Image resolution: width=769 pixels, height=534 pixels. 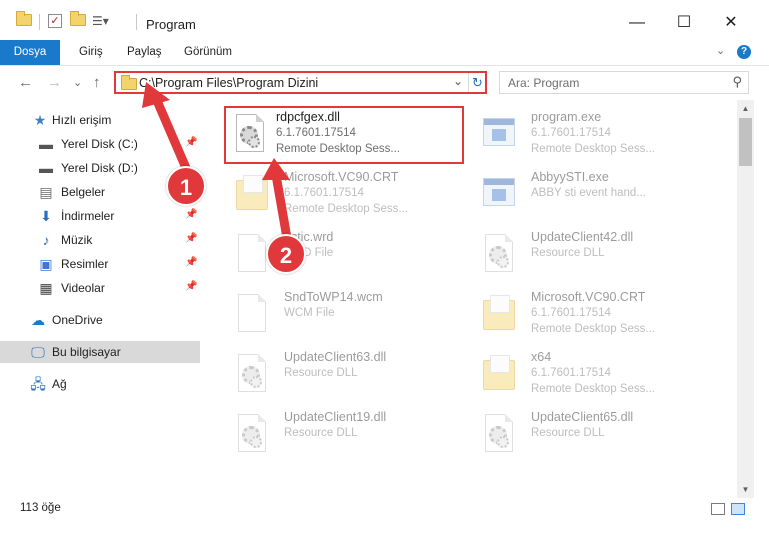 I want to click on file-name: program.exe, so click(x=566, y=117).